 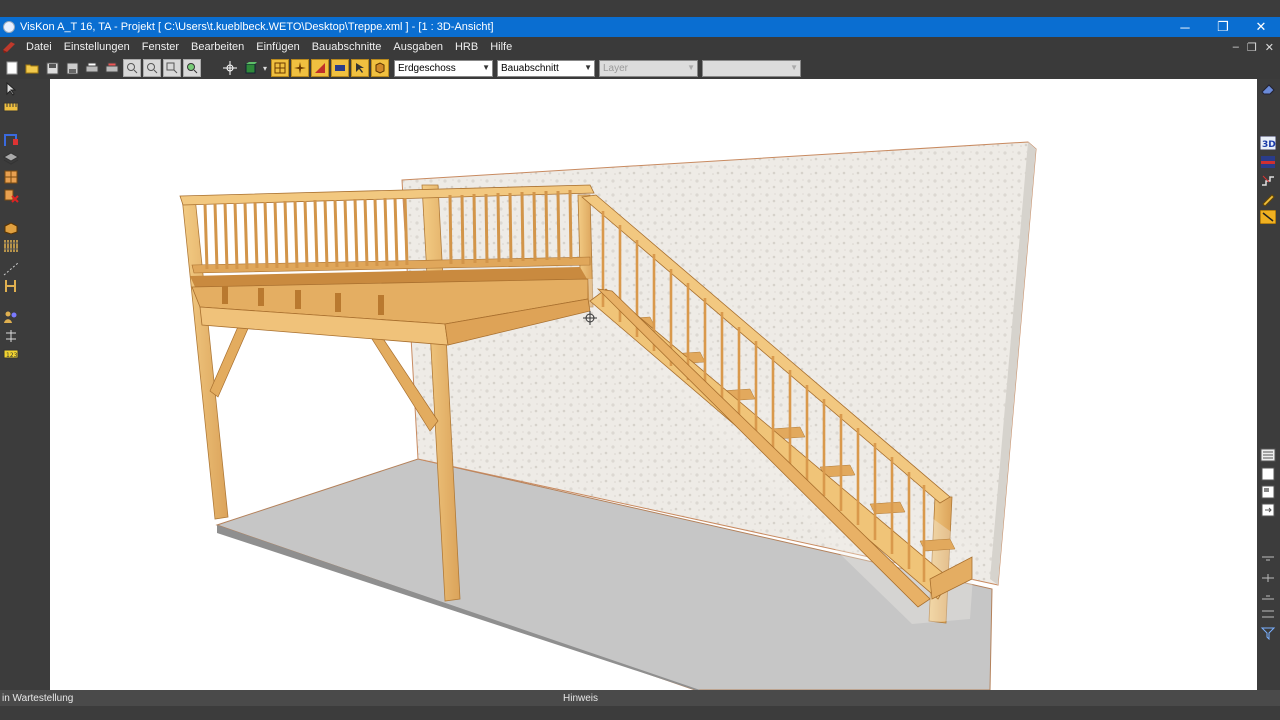 What do you see at coordinates (1268, 180) in the screenshot?
I see `stair-edit-icon` at bounding box center [1268, 180].